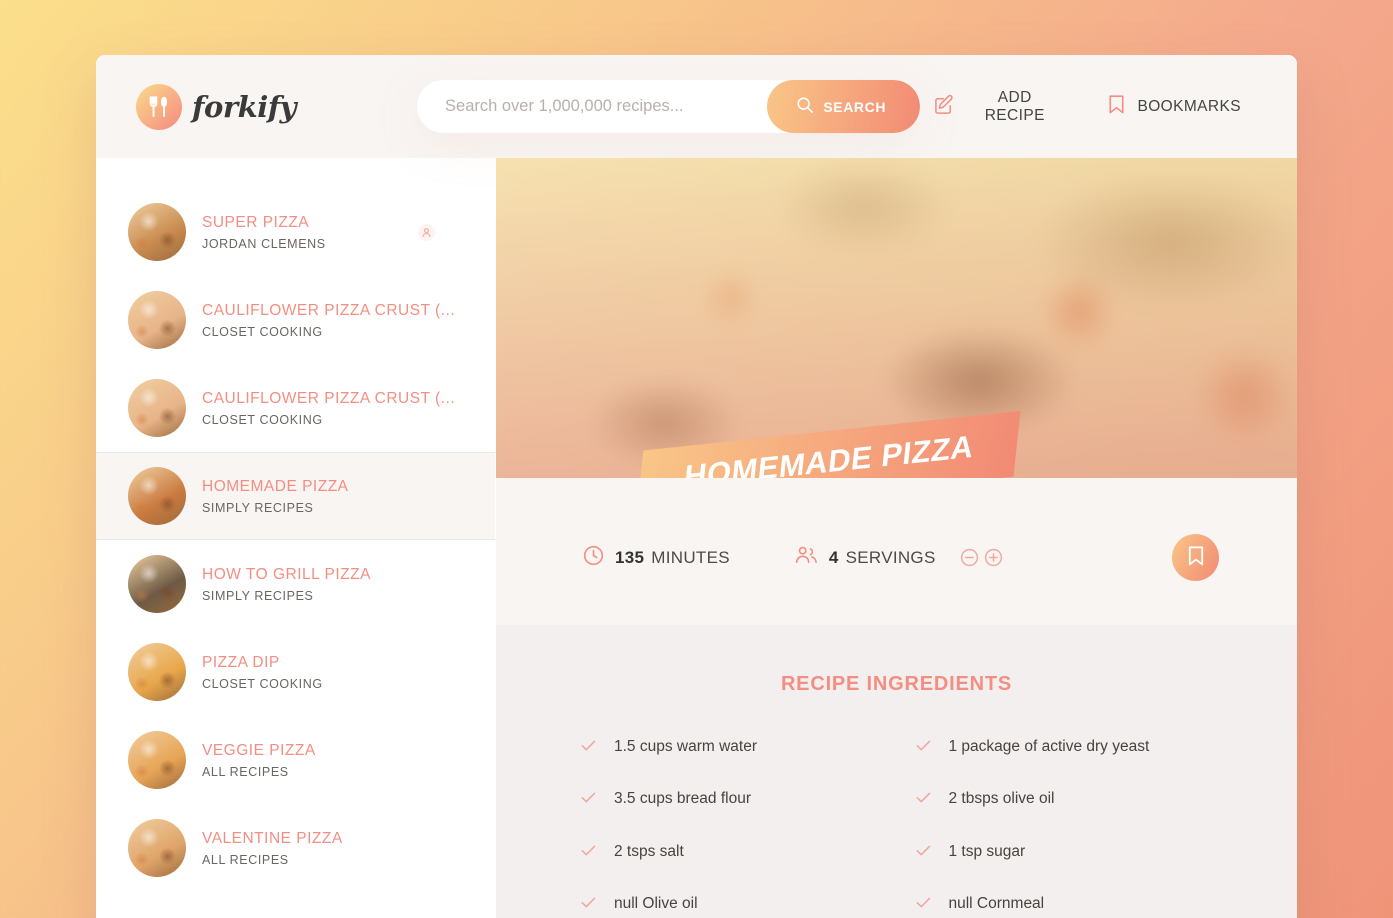 The image size is (1393, 918). I want to click on app-header: forkify SEARCH, so click(696, 106).